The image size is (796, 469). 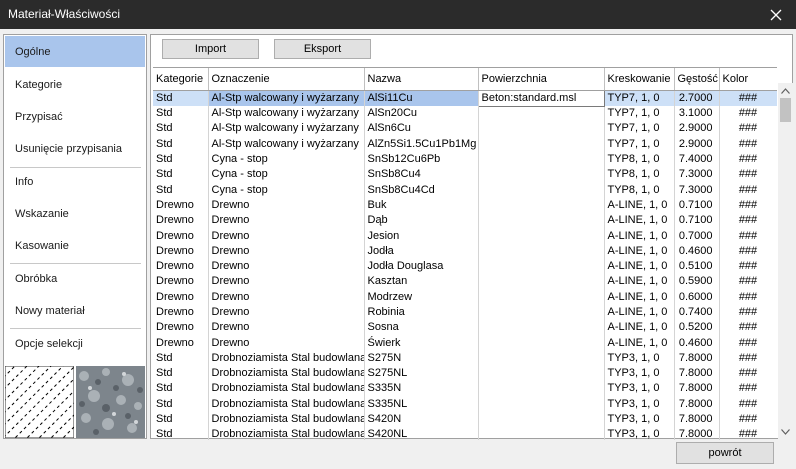 I want to click on table-row: Drewno Drewno Sosna A-LINE, 1, 0 0.5200 ###, so click(x=465, y=328).